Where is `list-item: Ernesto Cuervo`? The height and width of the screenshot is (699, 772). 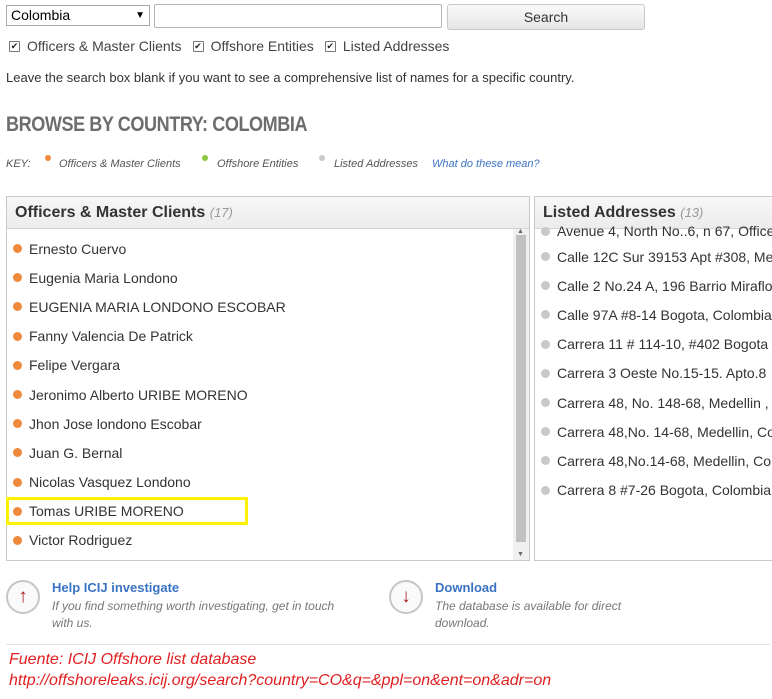 list-item: Ernesto Cuervo is located at coordinates (268, 248).